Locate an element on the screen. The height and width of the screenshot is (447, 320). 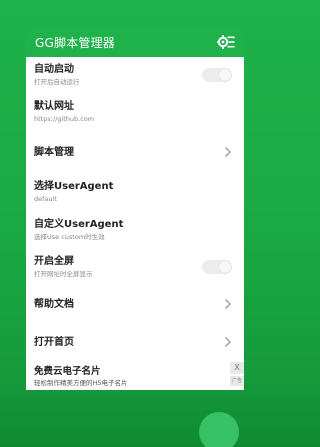
setting-subtitle: 打开网址时全屏显示 is located at coordinates (63, 274).